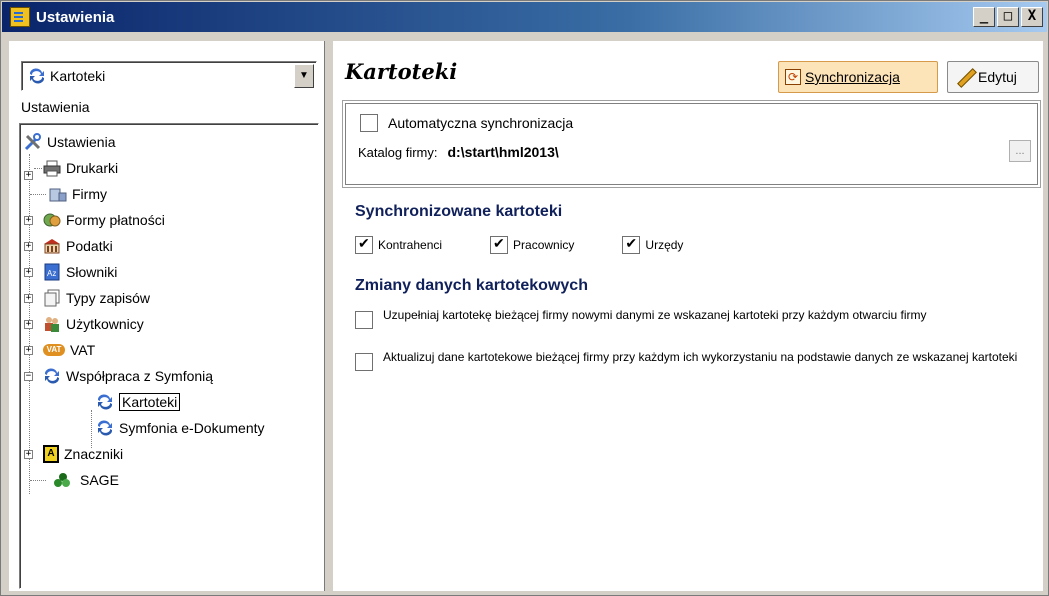 This screenshot has height=596, width=1049. I want to click on urzedy-label: Urzędy, so click(664, 245).